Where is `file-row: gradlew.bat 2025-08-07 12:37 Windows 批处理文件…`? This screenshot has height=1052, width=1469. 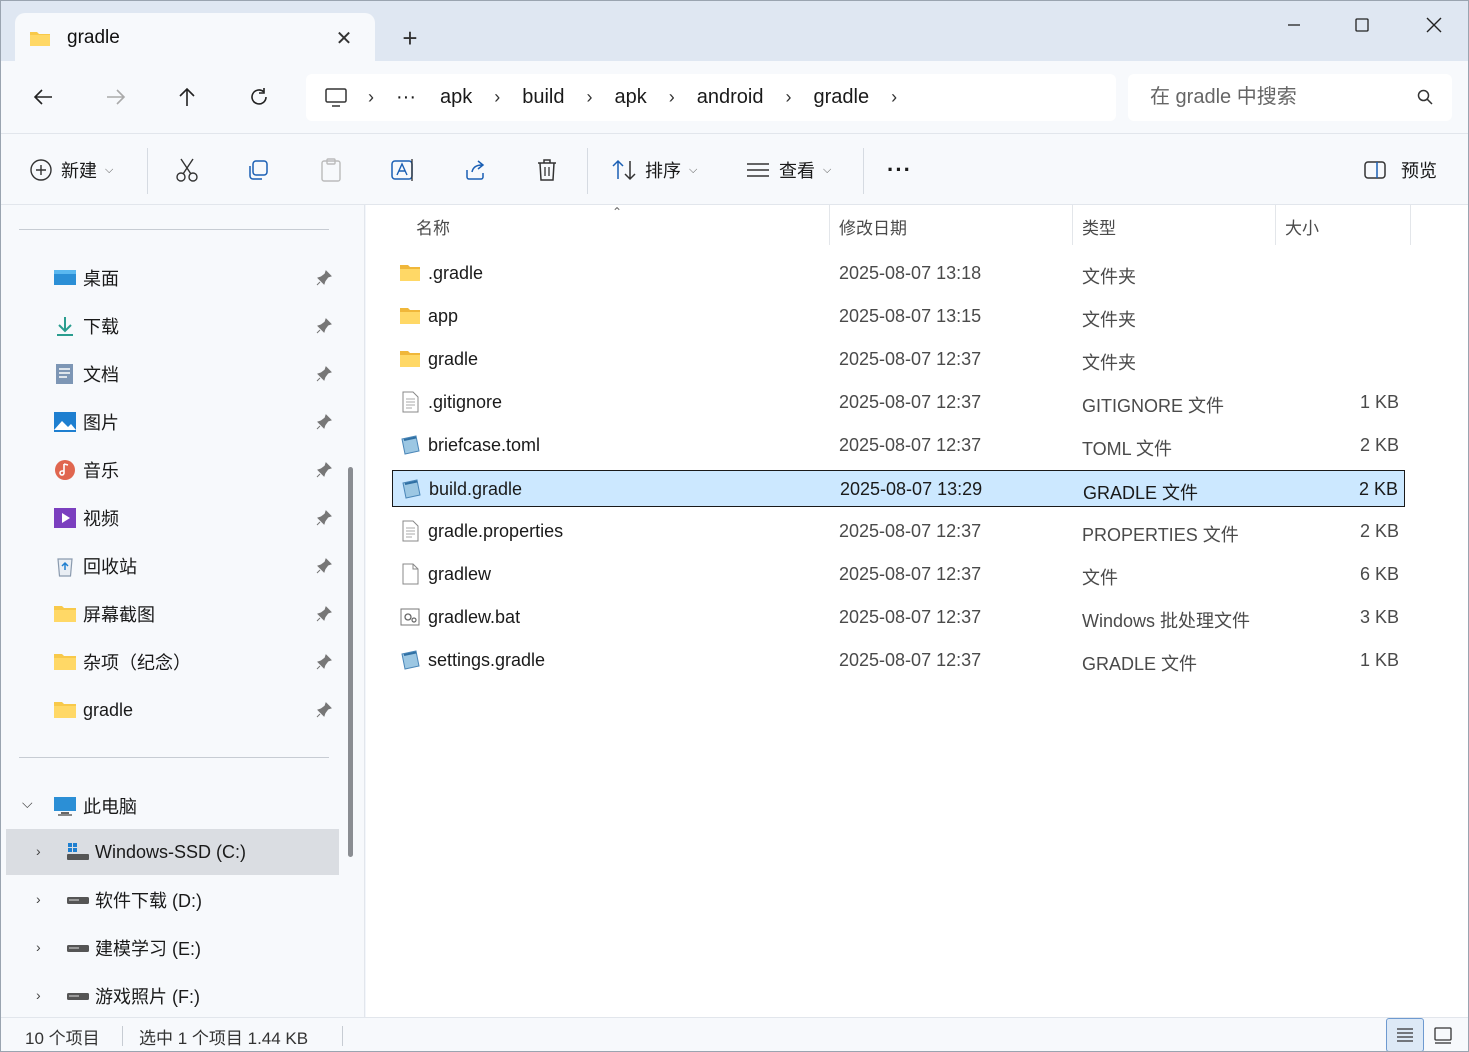
file-row: gradlew.bat 2025-08-07 12:37 Windows 批处理文件… is located at coordinates (898, 617).